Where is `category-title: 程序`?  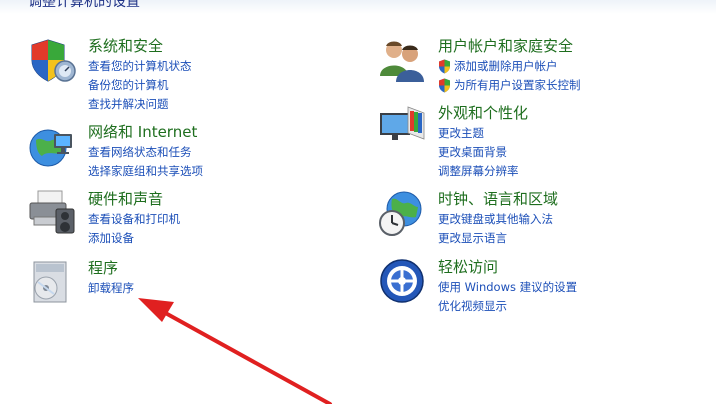 category-title: 程序 is located at coordinates (111, 268).